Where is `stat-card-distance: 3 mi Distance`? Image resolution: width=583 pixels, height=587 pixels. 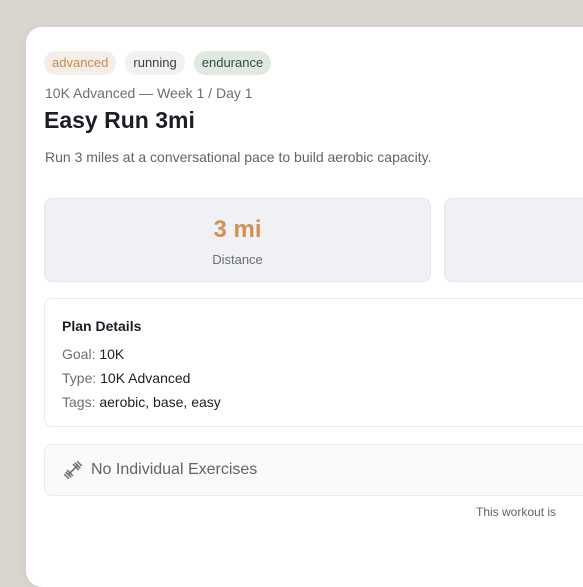
stat-card-distance: 3 mi Distance is located at coordinates (237, 240).